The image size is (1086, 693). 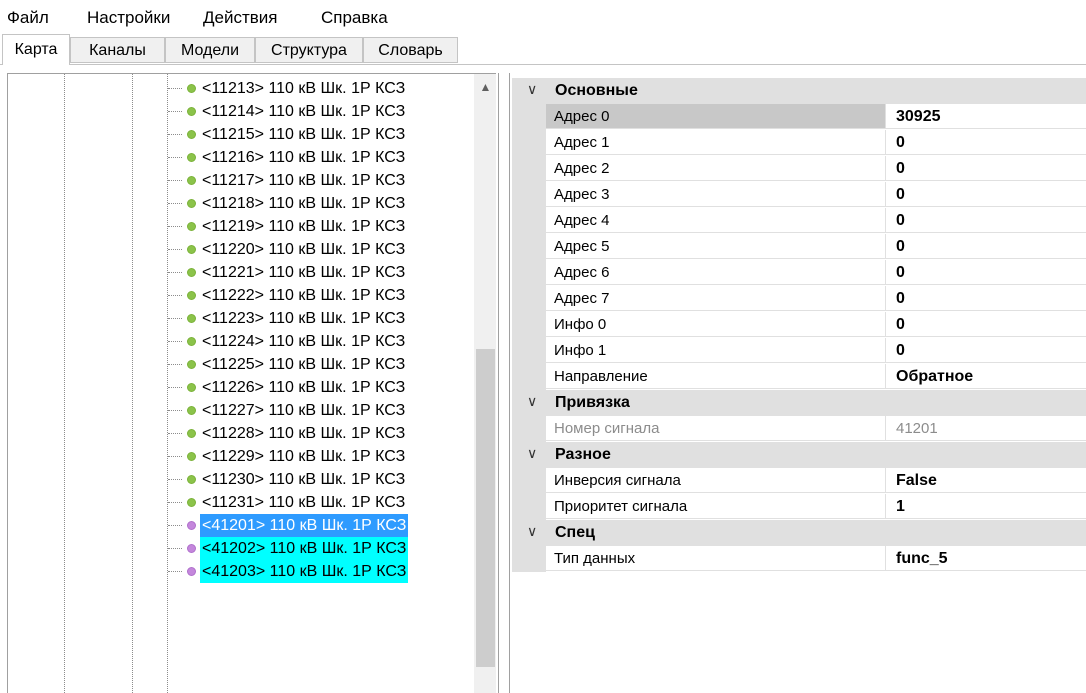 I want to click on property-row: Инверсия сигнала False, so click(x=799, y=481).